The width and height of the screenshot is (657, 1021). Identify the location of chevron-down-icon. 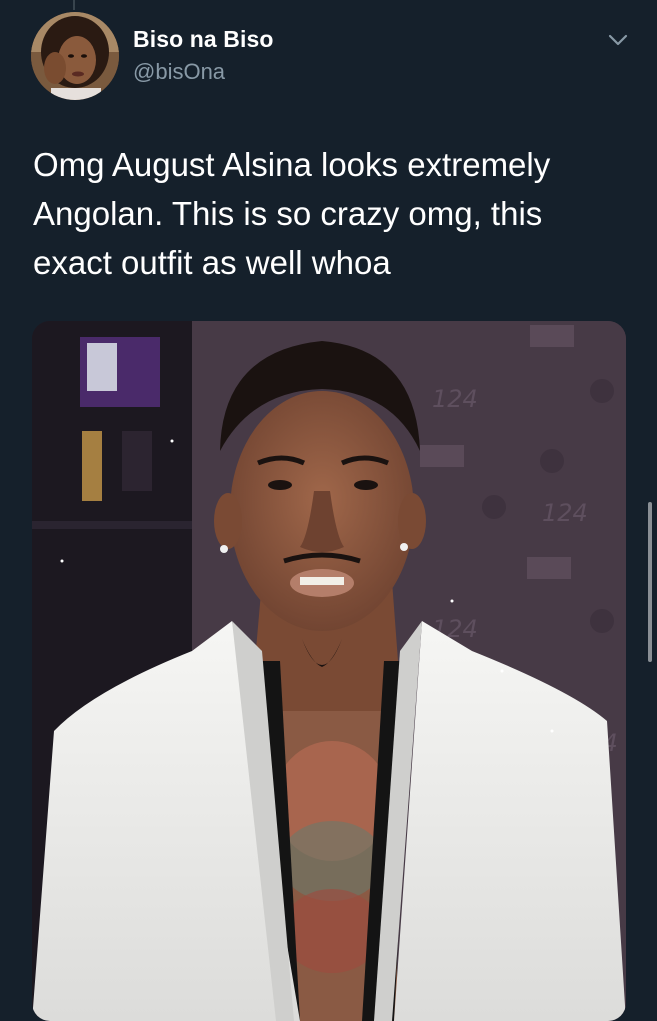
(618, 40).